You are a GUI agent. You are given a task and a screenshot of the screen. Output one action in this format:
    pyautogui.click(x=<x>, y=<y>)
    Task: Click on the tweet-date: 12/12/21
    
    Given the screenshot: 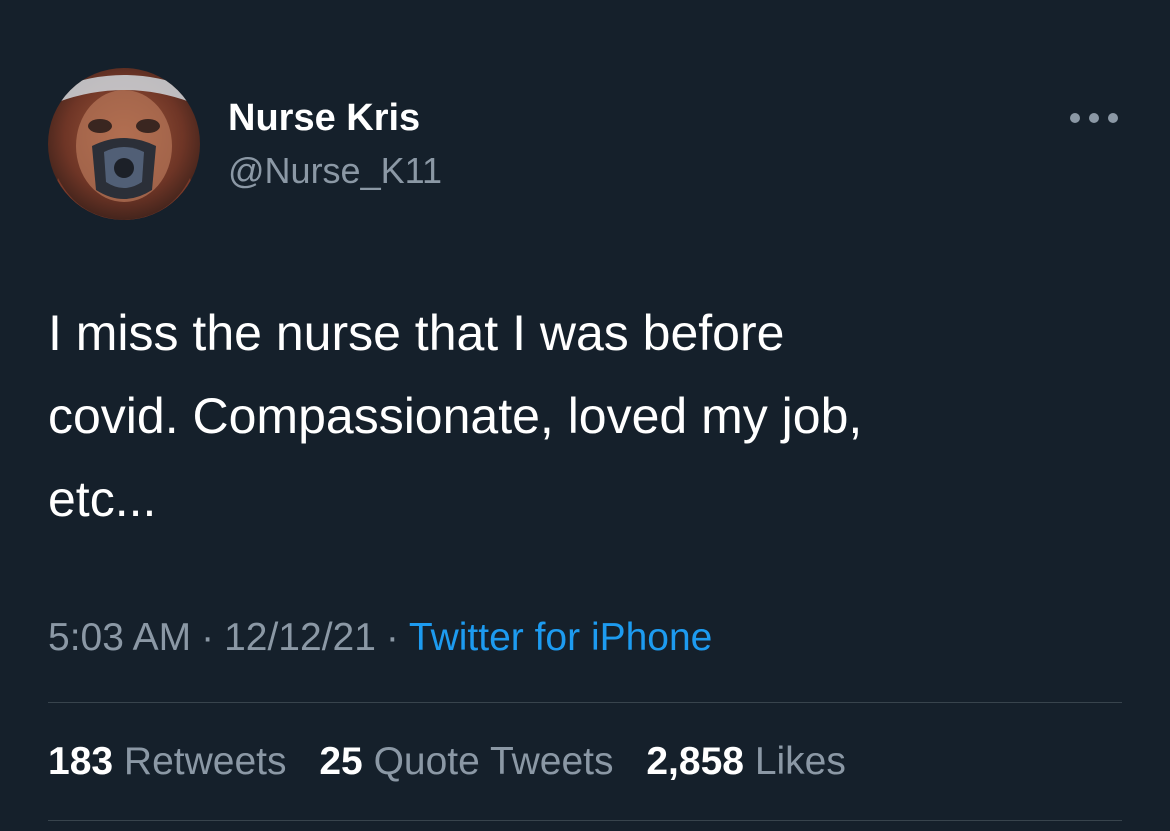 What is the action you would take?
    pyautogui.click(x=300, y=637)
    